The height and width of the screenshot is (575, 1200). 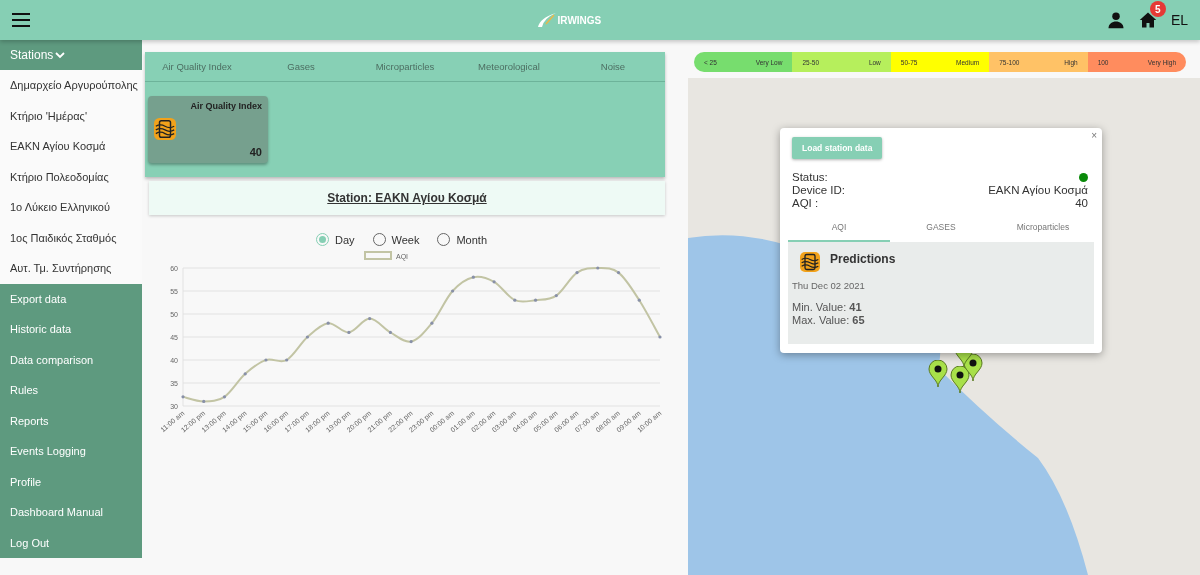 I want to click on category-tab: Microparticles, so click(x=405, y=66).